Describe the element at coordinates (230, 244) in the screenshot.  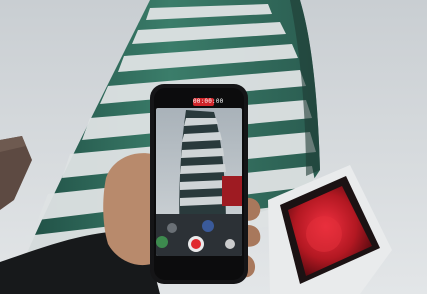
I see `flip-camera-icon` at that location.